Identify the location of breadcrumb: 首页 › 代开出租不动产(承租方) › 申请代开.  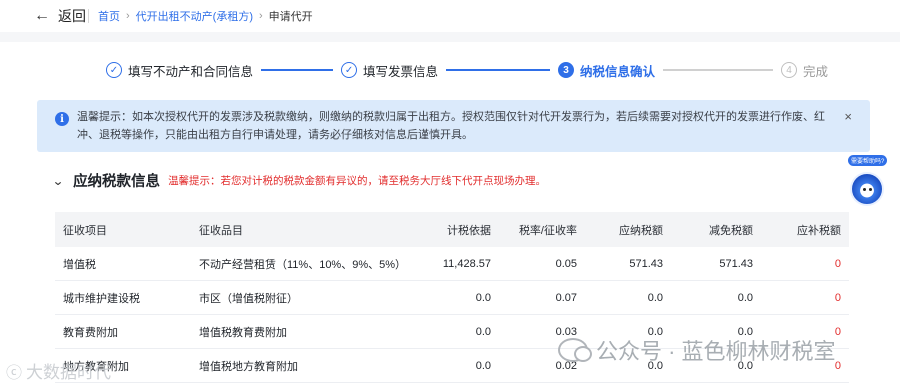
(205, 16).